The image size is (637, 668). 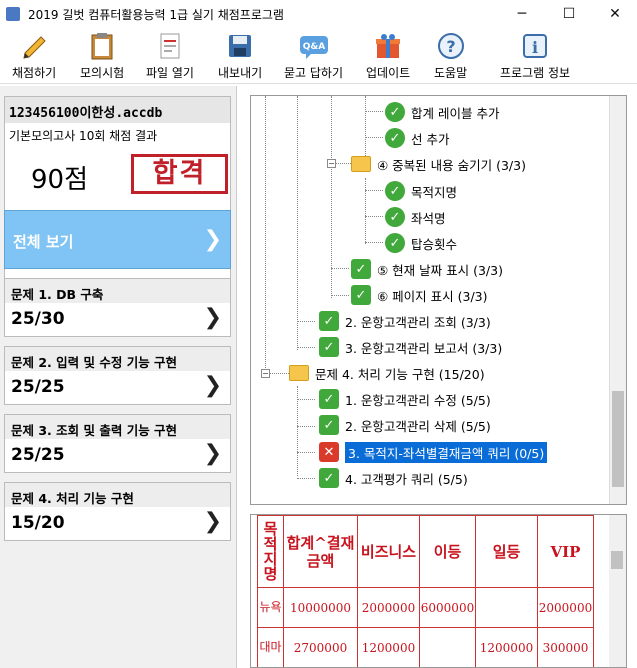 I want to click on update-button: 업데이트, so click(x=388, y=55).